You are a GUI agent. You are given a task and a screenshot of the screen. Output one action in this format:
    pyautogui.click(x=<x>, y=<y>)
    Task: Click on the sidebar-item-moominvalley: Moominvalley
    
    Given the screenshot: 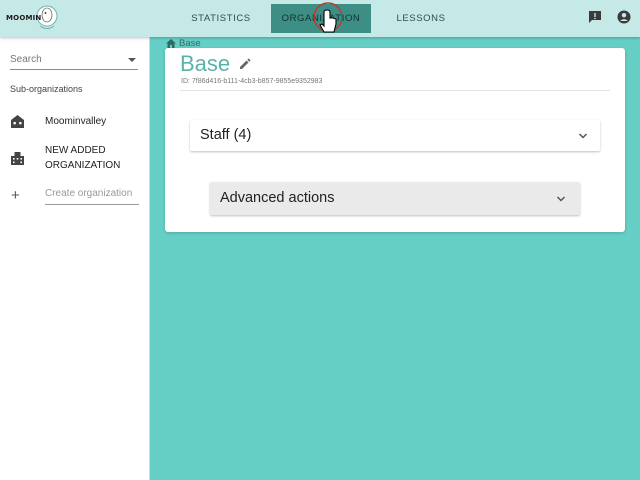 What is the action you would take?
    pyautogui.click(x=75, y=121)
    